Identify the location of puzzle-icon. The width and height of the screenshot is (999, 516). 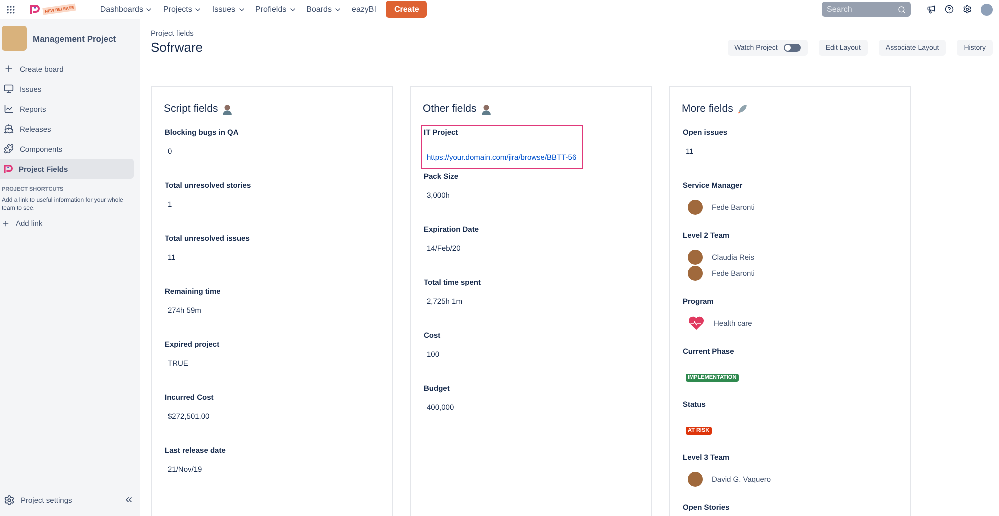
(9, 149).